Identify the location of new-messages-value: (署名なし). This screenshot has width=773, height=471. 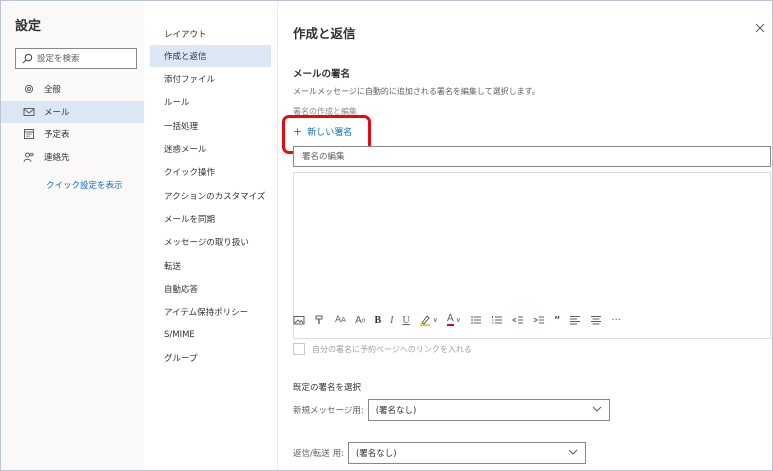
(396, 411).